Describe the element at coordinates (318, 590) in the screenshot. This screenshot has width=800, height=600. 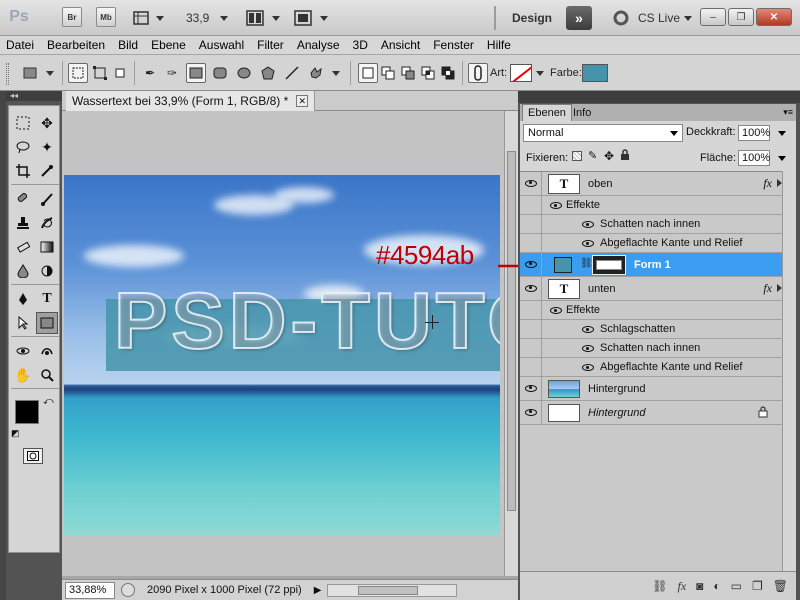
I see `status-menu-arrow-icon: ▶` at that location.